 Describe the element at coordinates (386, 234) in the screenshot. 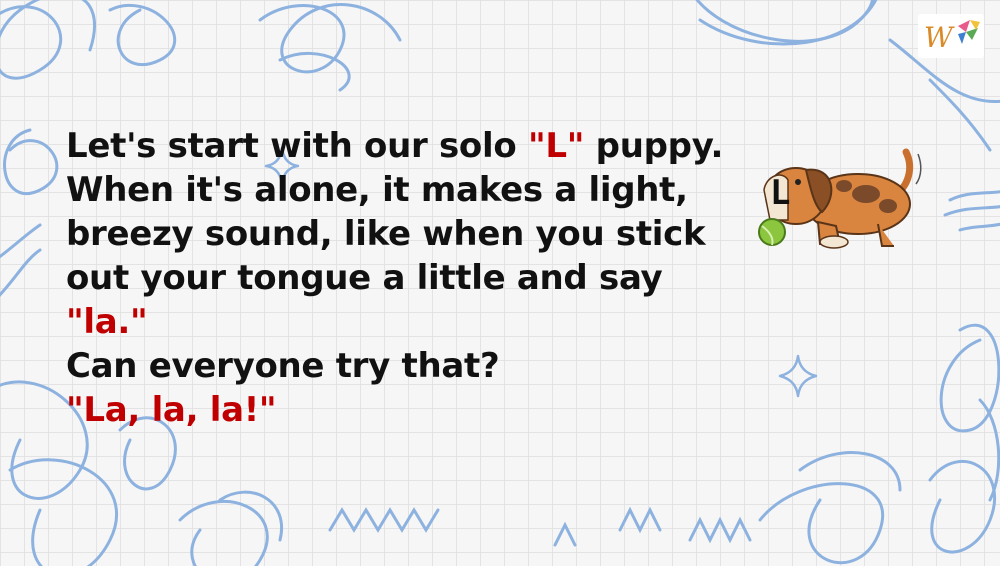

I see `text-line-3: breezy sound, like when you stick` at that location.